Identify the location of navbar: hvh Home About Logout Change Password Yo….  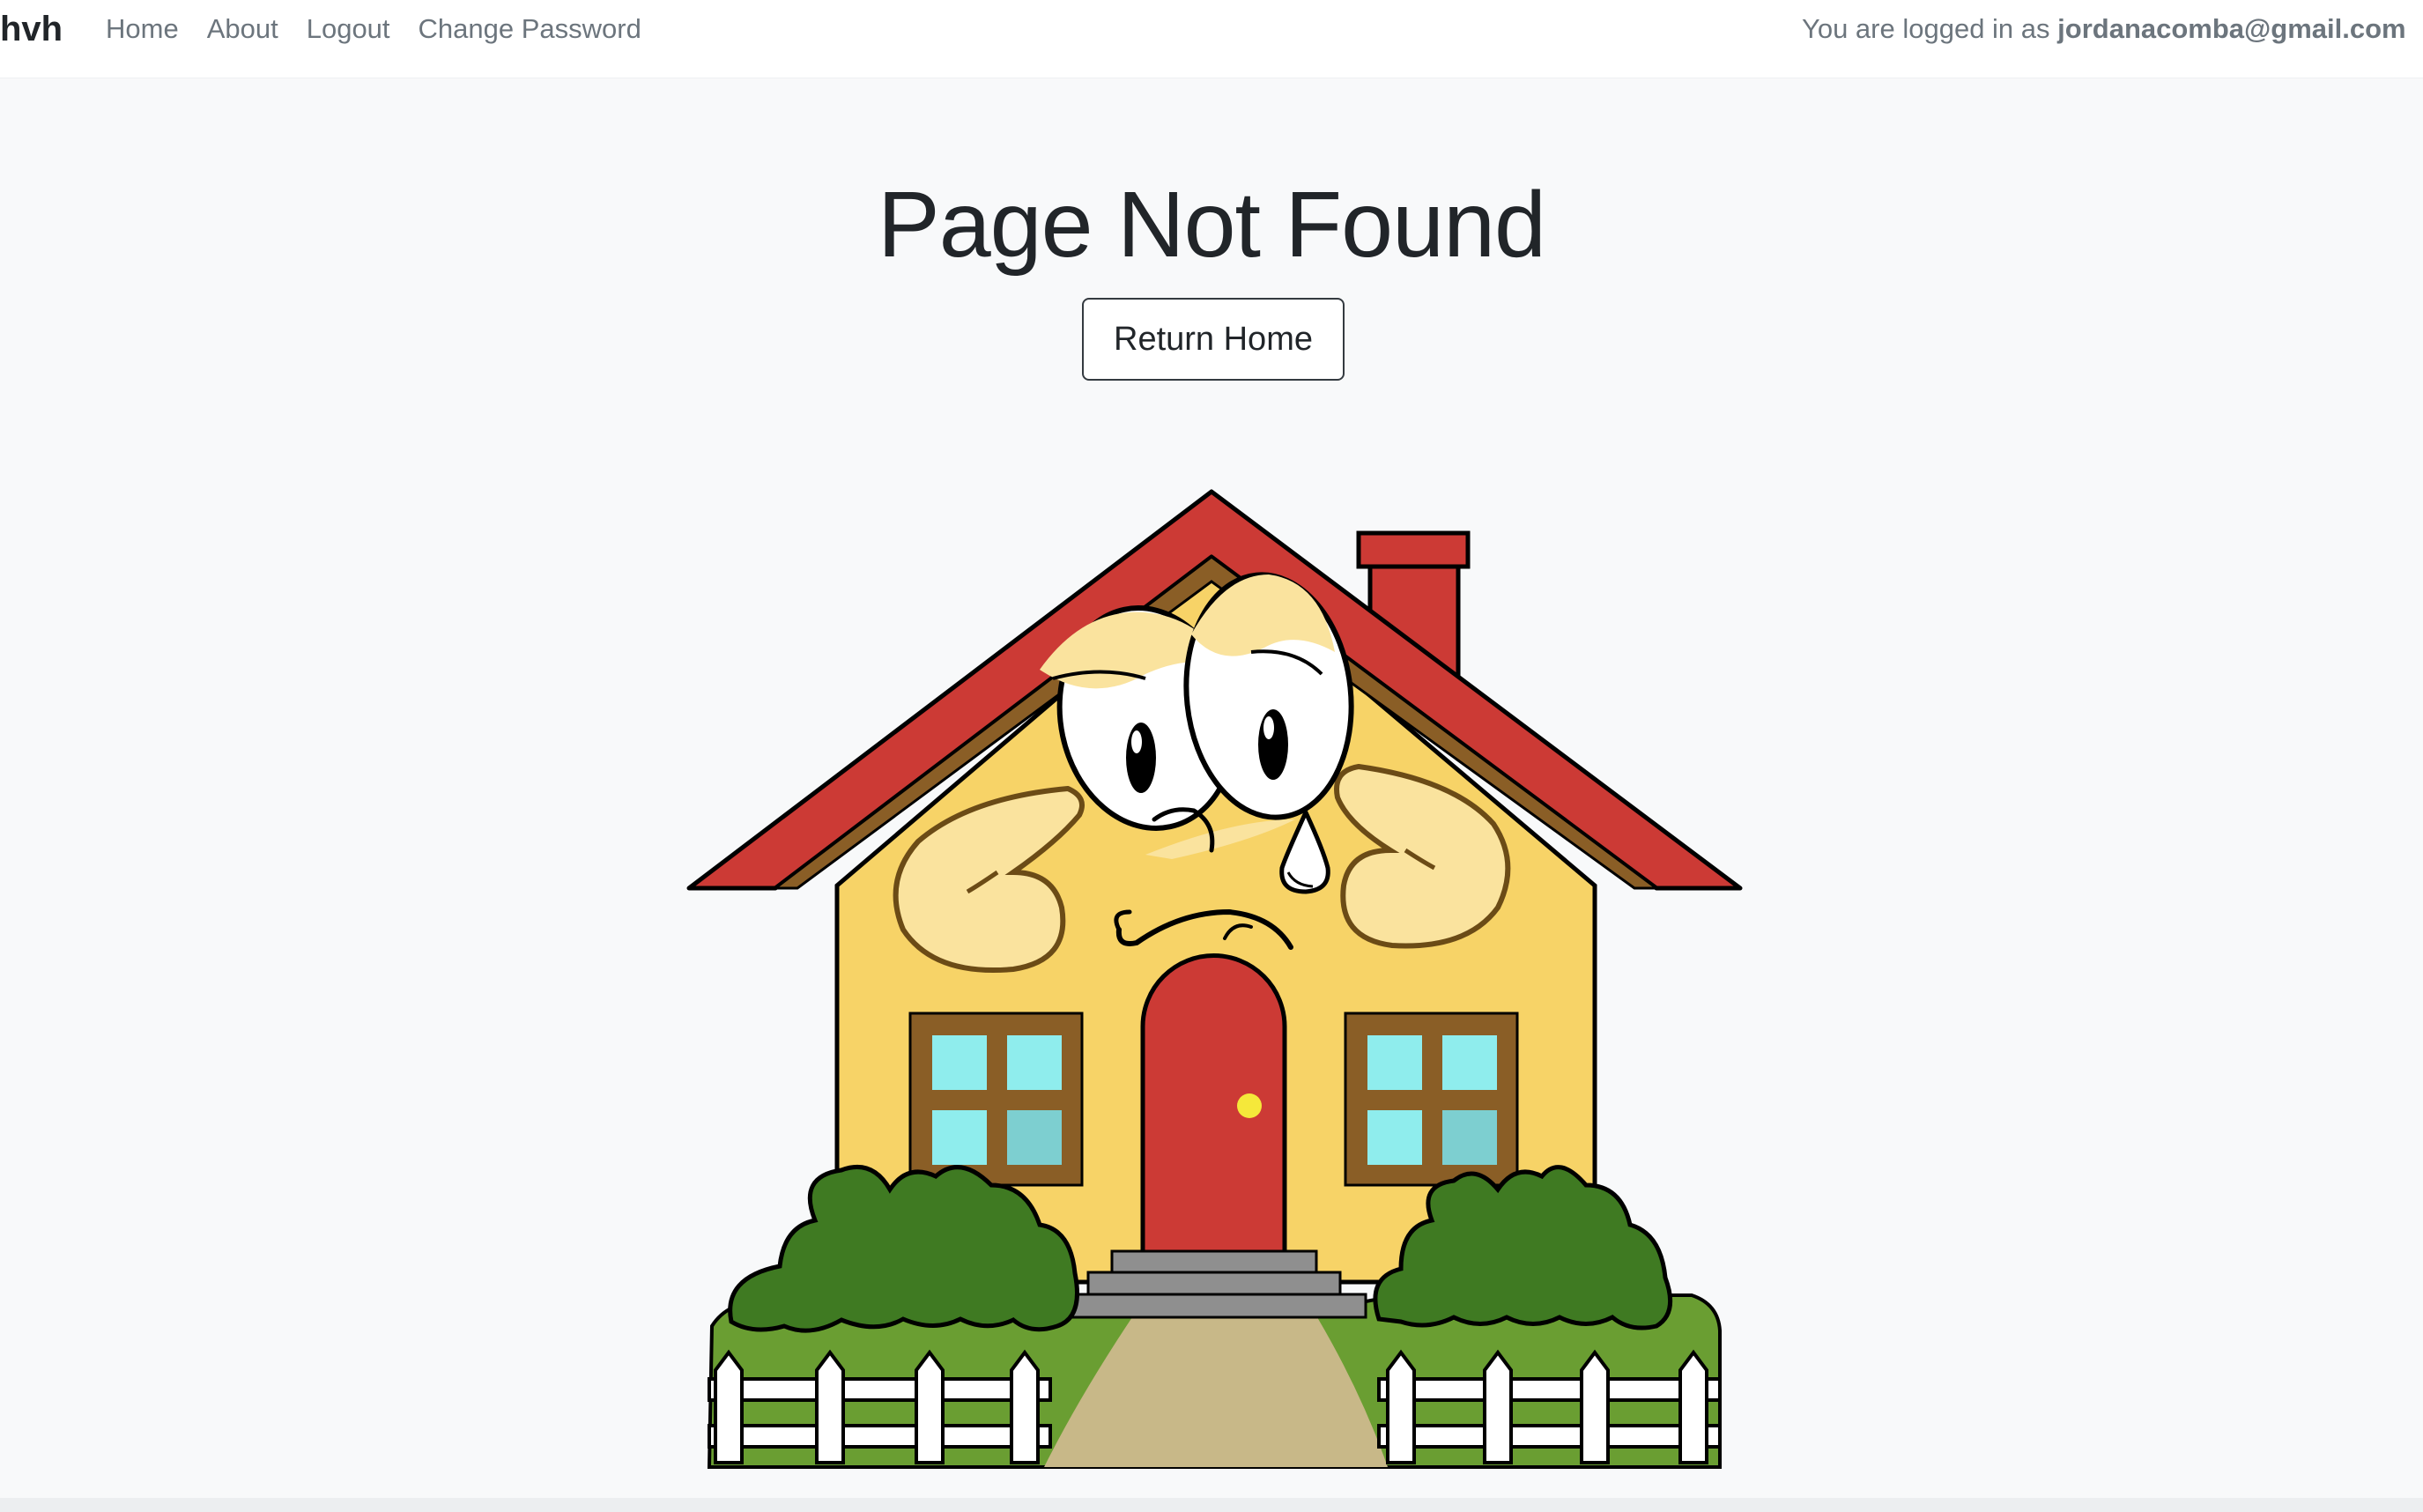
(1211, 39).